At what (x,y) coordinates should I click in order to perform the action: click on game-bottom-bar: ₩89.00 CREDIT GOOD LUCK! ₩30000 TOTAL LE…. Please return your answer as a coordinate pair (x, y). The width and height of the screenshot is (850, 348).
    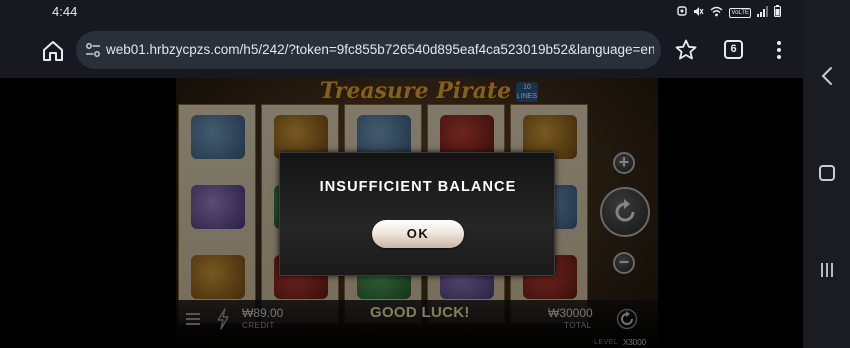
    Looking at the image, I should click on (417, 324).